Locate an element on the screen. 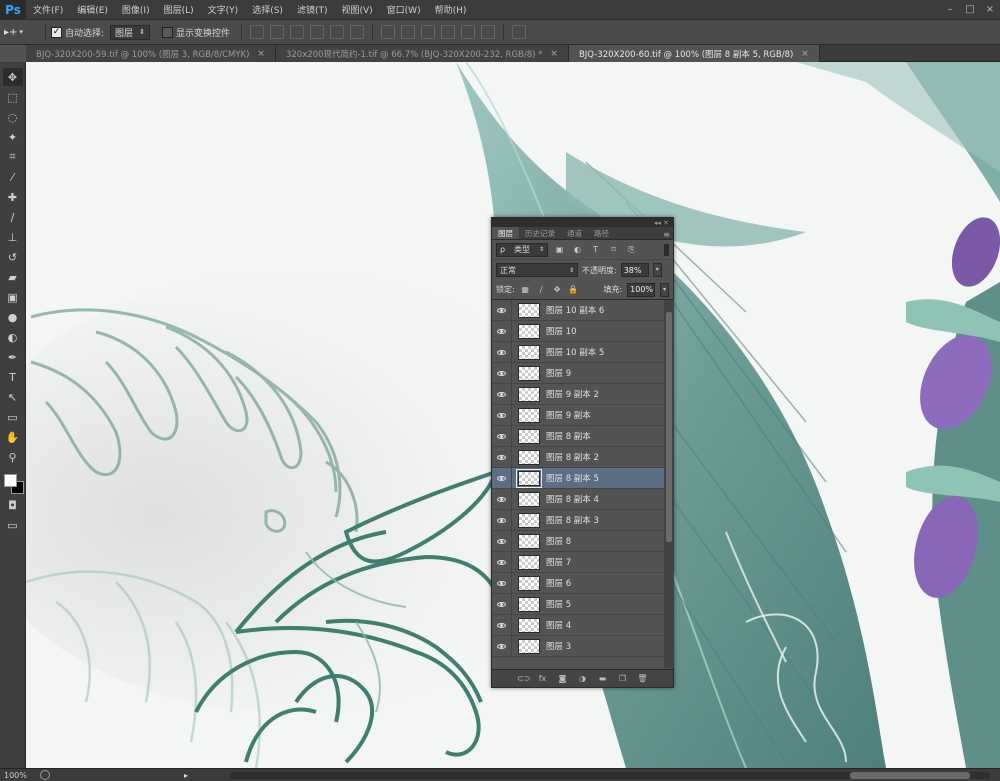 This screenshot has height=781, width=1000. layer-row: 图层 8 副本 3 is located at coordinates (578, 520).